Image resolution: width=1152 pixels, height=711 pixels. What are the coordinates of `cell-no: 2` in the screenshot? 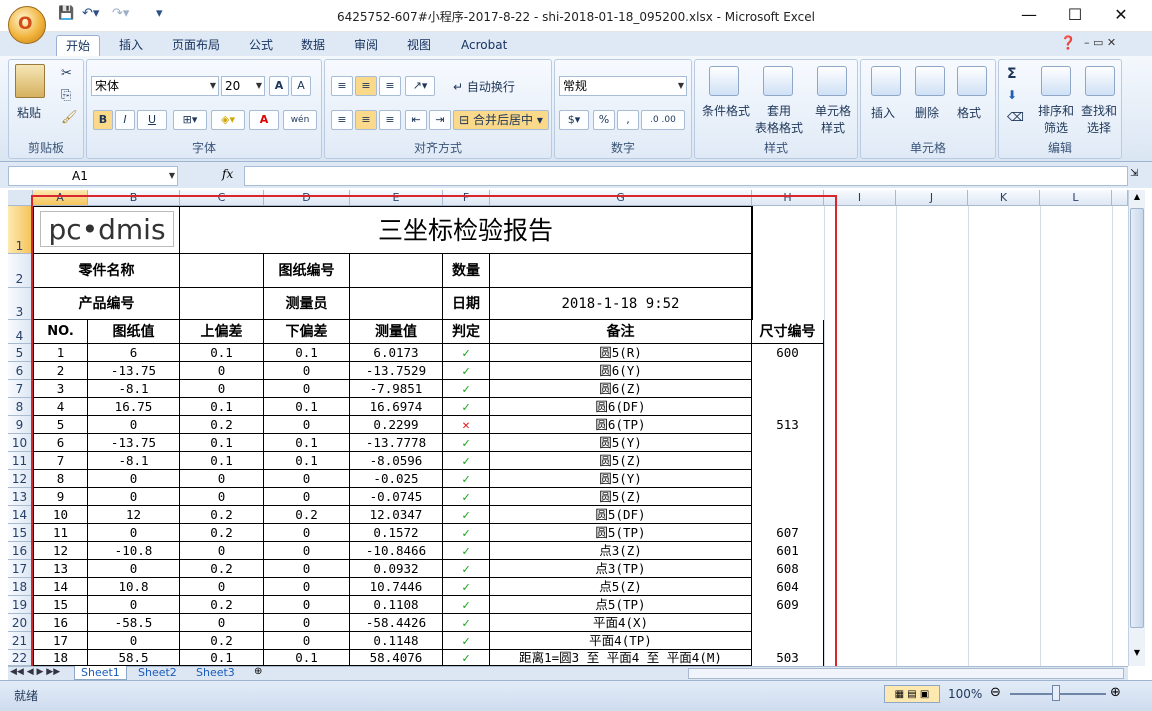 It's located at (60, 371).